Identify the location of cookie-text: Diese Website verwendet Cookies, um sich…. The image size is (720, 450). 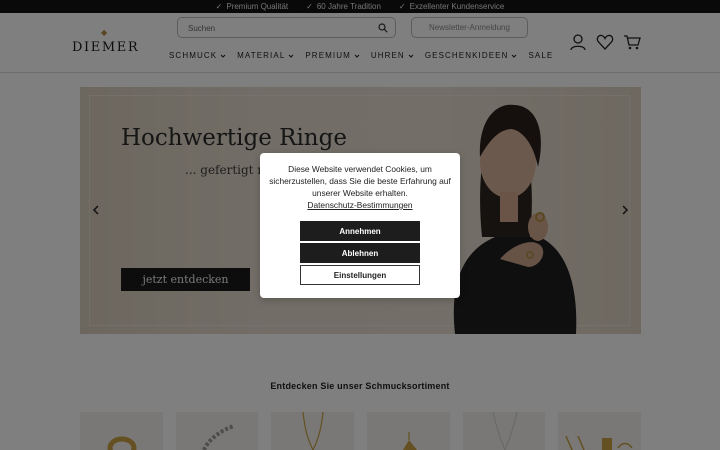
(360, 181).